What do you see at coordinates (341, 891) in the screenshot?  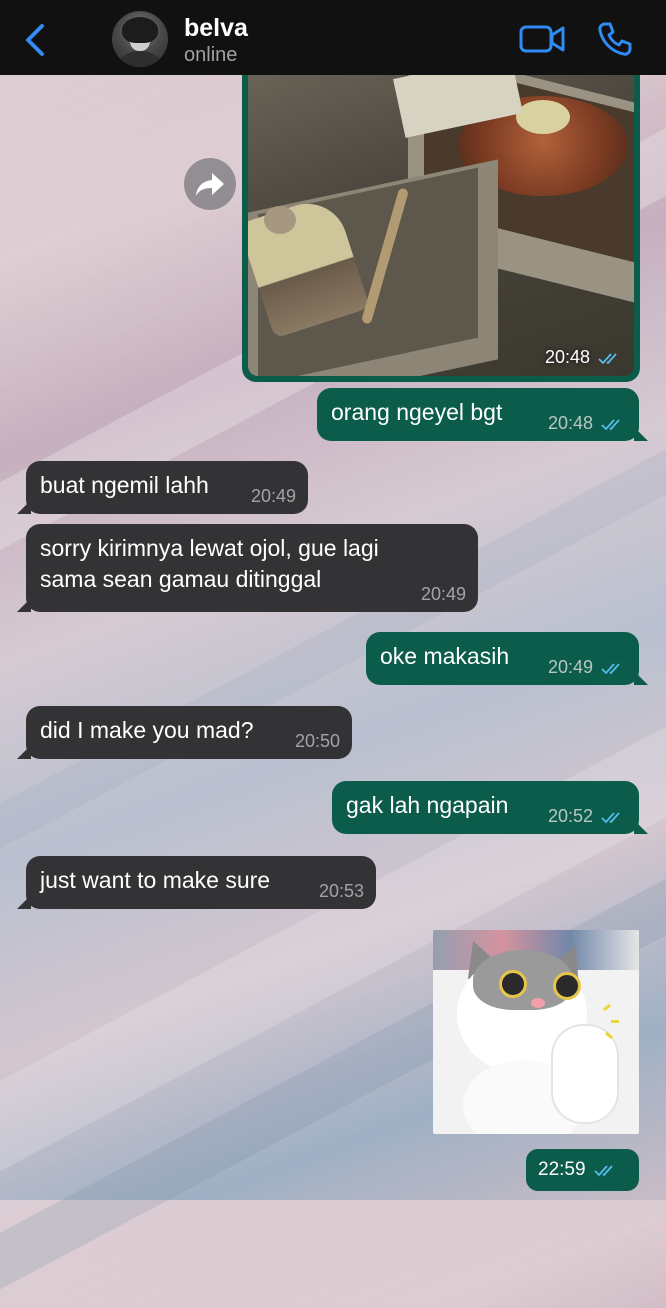 I see `message-time: 20:53` at bounding box center [341, 891].